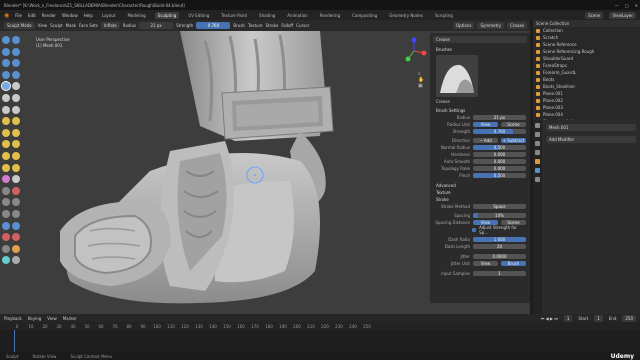 The width and height of the screenshot is (640, 360). What do you see at coordinates (320, 341) in the screenshot?
I see `timeline-track` at bounding box center [320, 341].